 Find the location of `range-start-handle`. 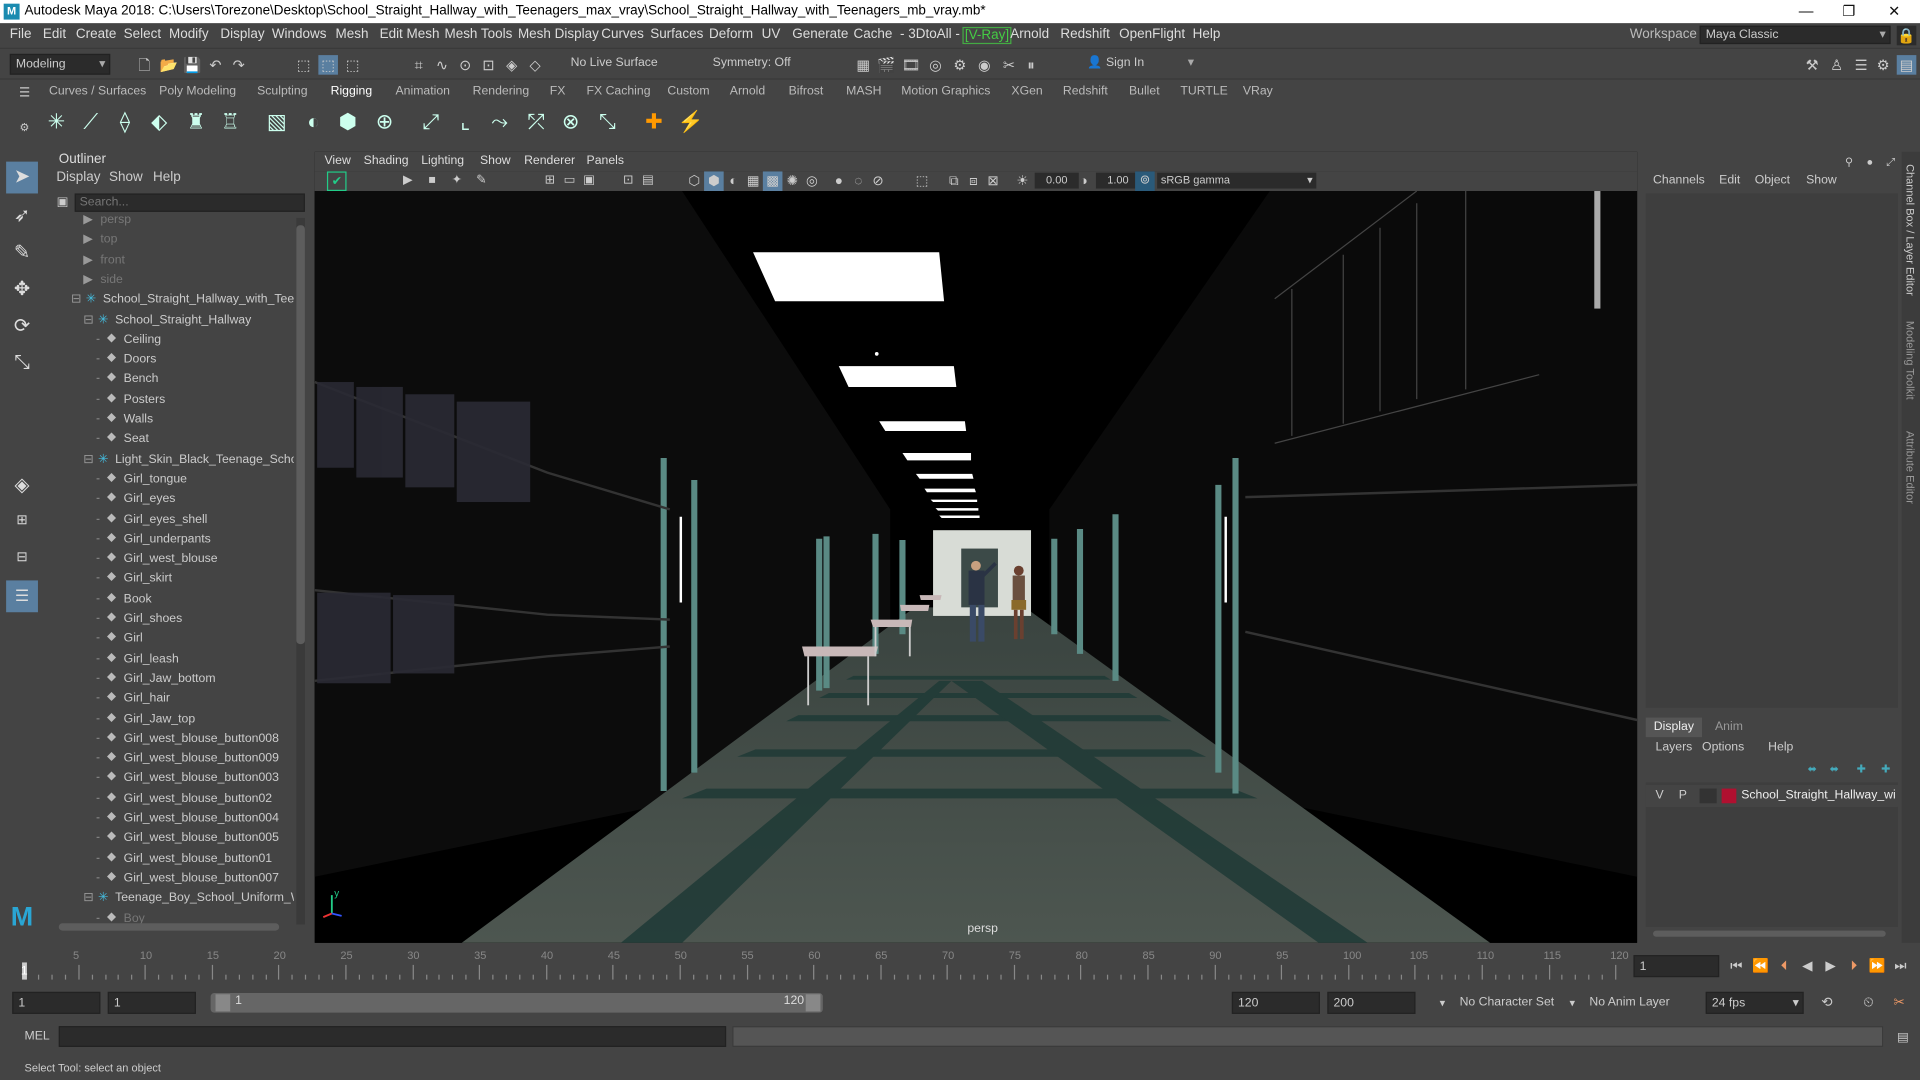

range-start-handle is located at coordinates (223, 1003).